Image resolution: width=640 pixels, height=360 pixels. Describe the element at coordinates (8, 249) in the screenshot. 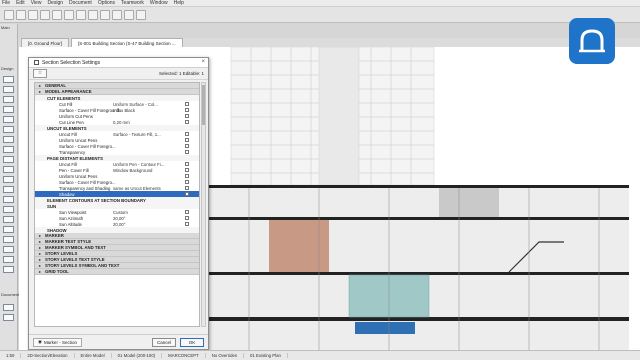

I see `arc-tool-icon` at that location.